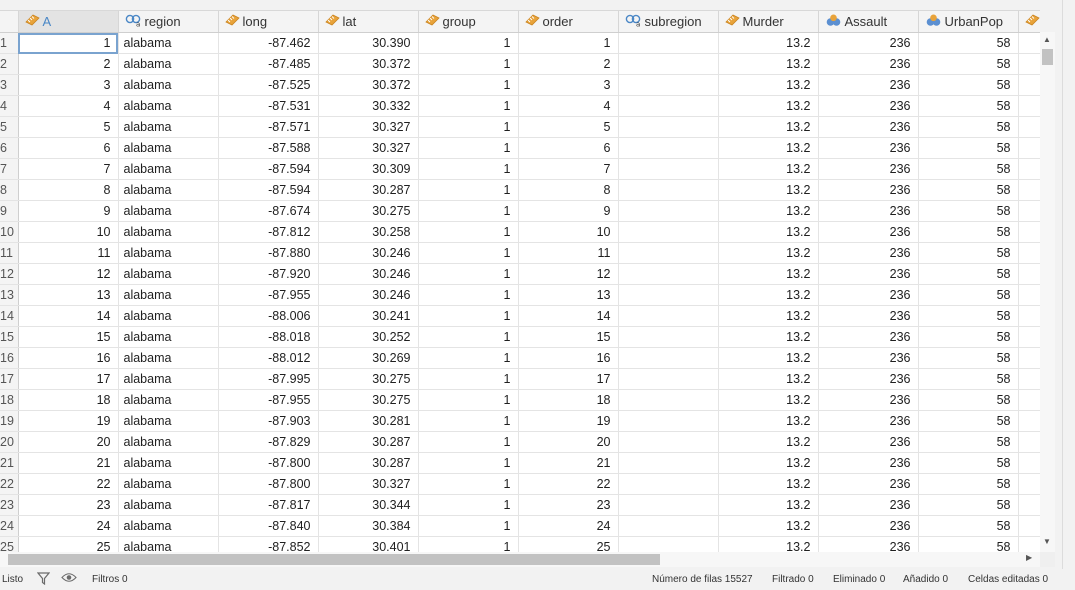 Image resolution: width=1075 pixels, height=590 pixels. I want to click on cell-order: 4, so click(568, 106).